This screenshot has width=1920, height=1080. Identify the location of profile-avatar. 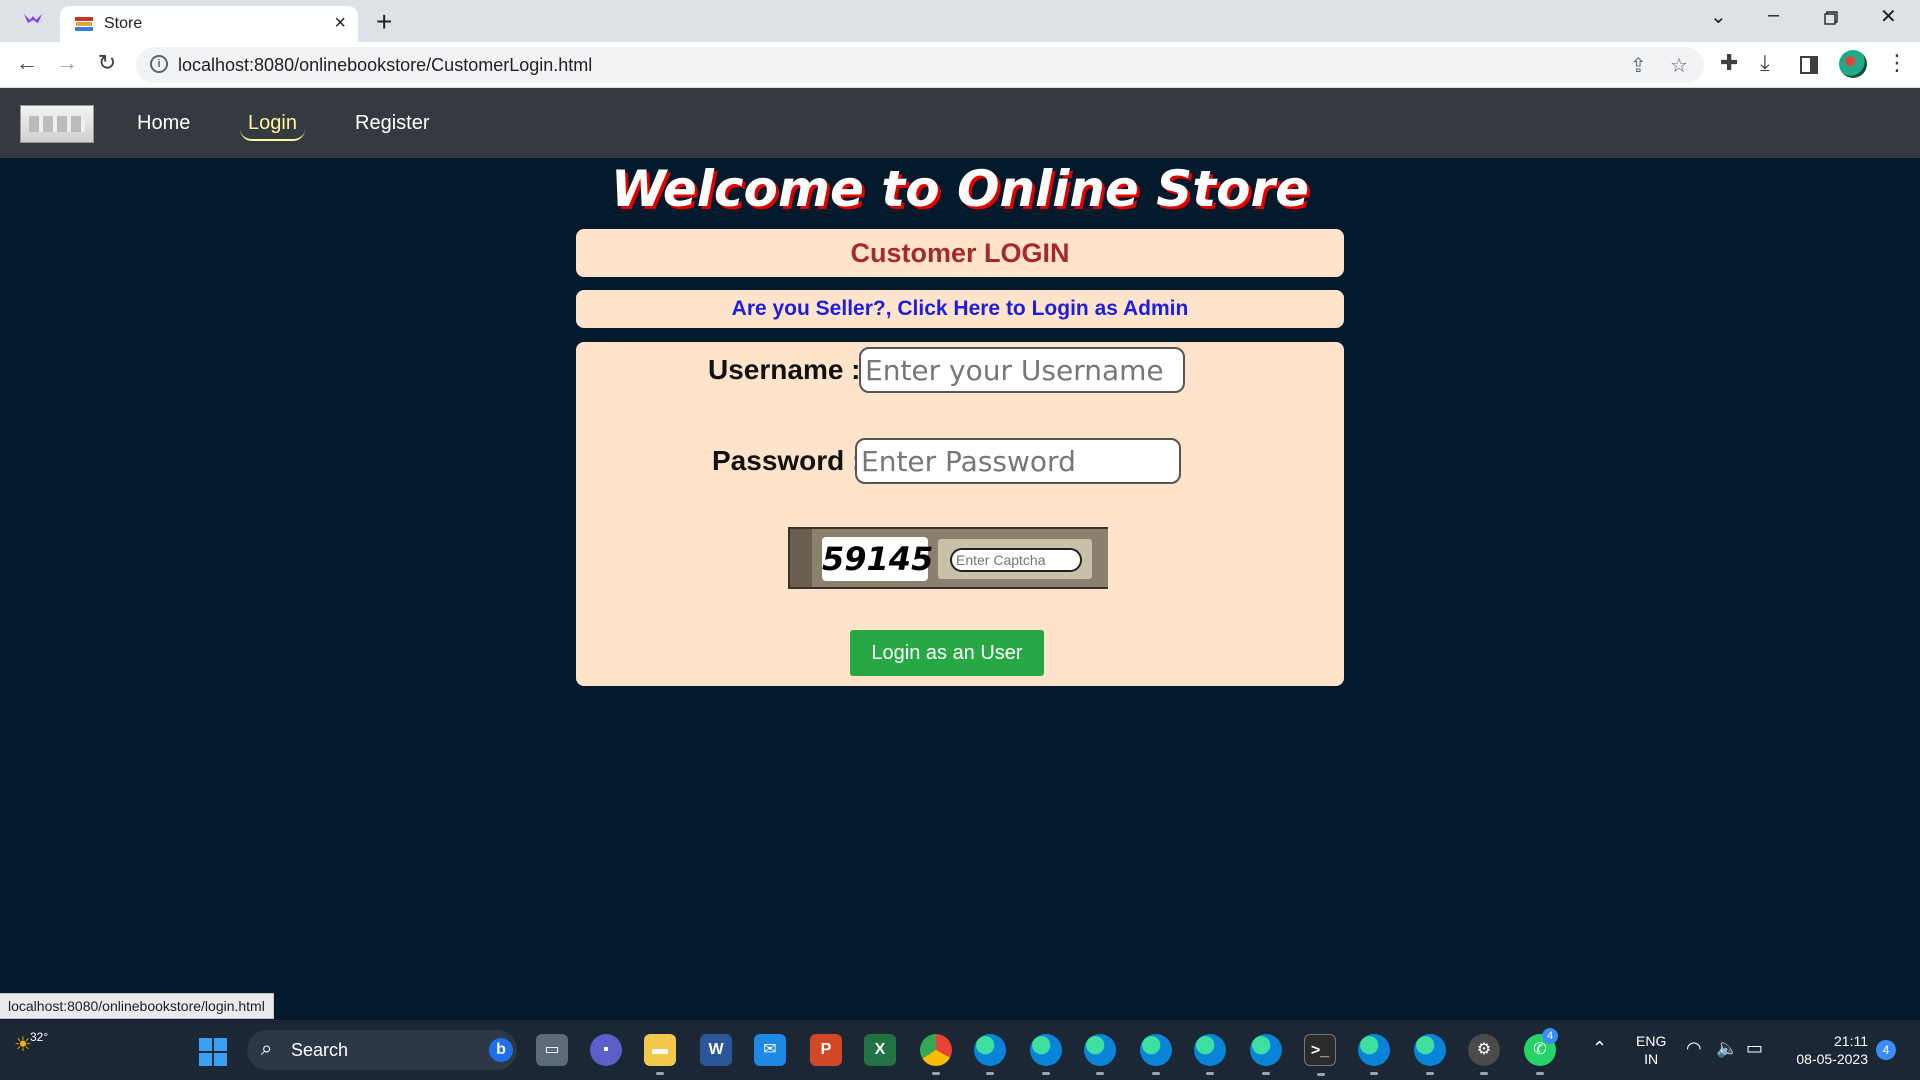
(1853, 64).